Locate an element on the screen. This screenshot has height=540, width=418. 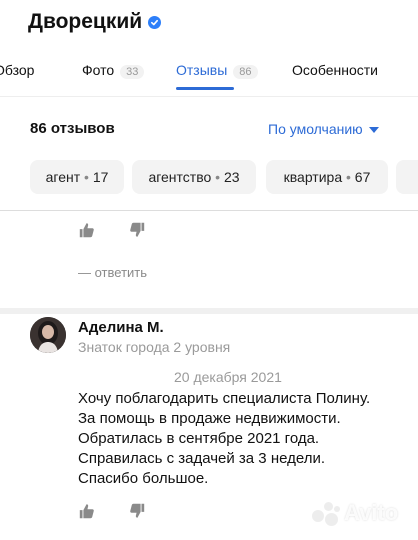
chip-agency-label: агентство is located at coordinates (180, 177).